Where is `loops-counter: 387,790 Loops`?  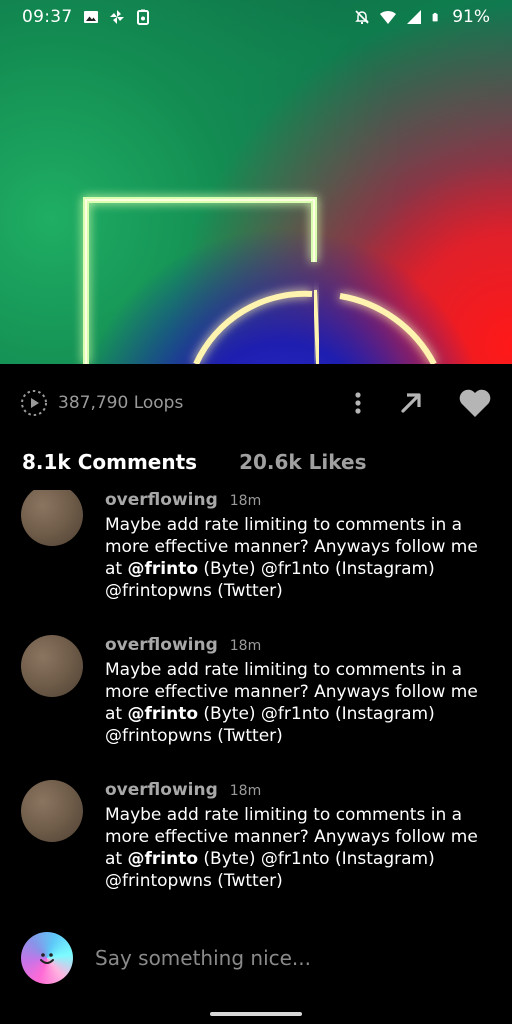 loops-counter: 387,790 Loops is located at coordinates (101, 403).